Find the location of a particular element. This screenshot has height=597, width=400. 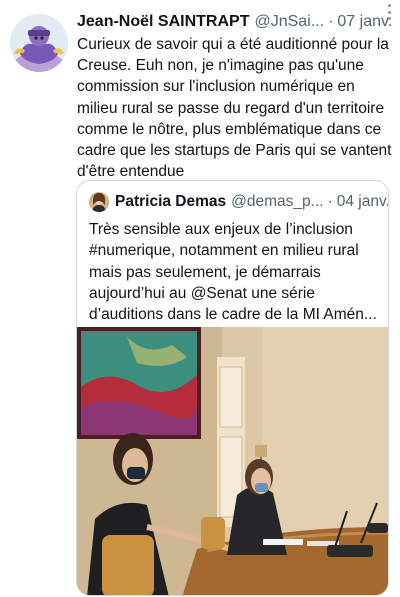

tweet-header: Jean-Noël SAINTRAPT @JnSai... · 07 janv. is located at coordinates (236, 22).